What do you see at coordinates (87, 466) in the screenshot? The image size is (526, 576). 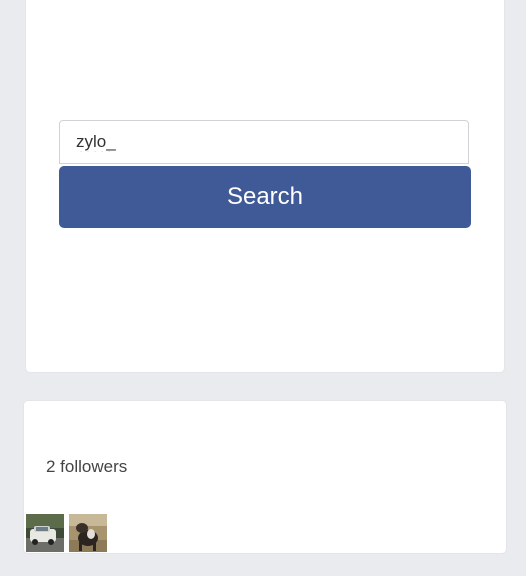 I see `followers-count: 2 followers` at bounding box center [87, 466].